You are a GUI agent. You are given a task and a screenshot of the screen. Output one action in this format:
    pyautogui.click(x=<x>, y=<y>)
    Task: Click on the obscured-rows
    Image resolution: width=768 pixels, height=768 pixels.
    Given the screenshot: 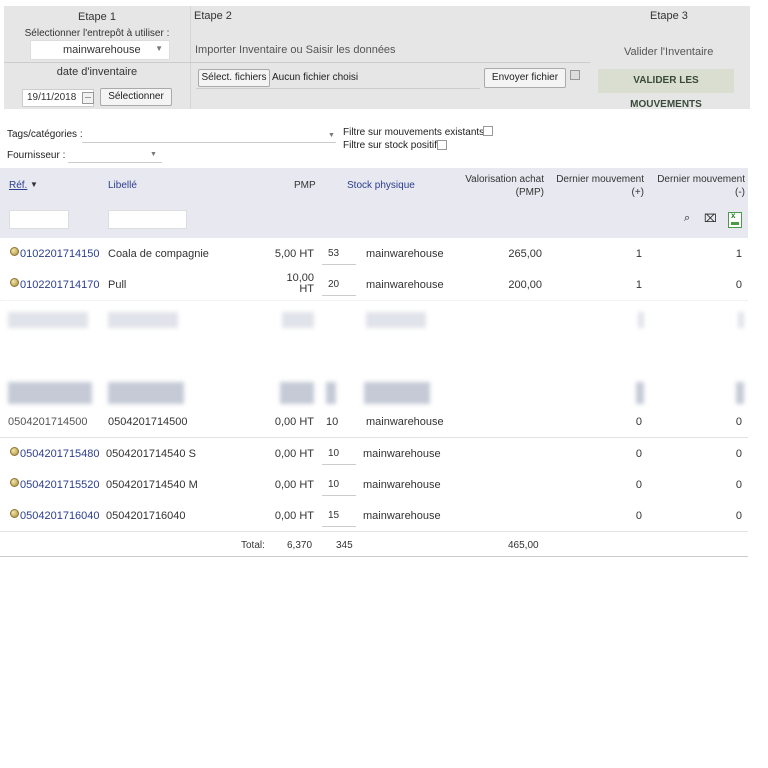 What is the action you would take?
    pyautogui.click(x=374, y=321)
    